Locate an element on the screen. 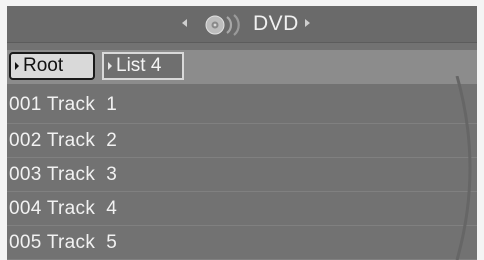 This screenshot has width=484, height=260. breadcrumb-root-label: Root is located at coordinates (43, 65).